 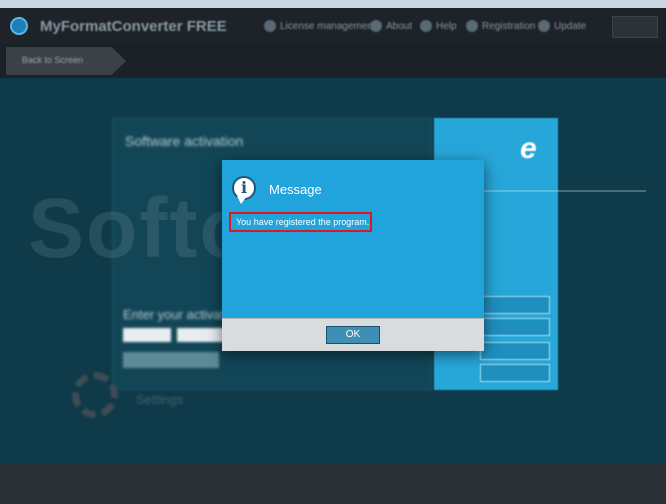 What do you see at coordinates (376, 26) in the screenshot?
I see `about-icon` at bounding box center [376, 26].